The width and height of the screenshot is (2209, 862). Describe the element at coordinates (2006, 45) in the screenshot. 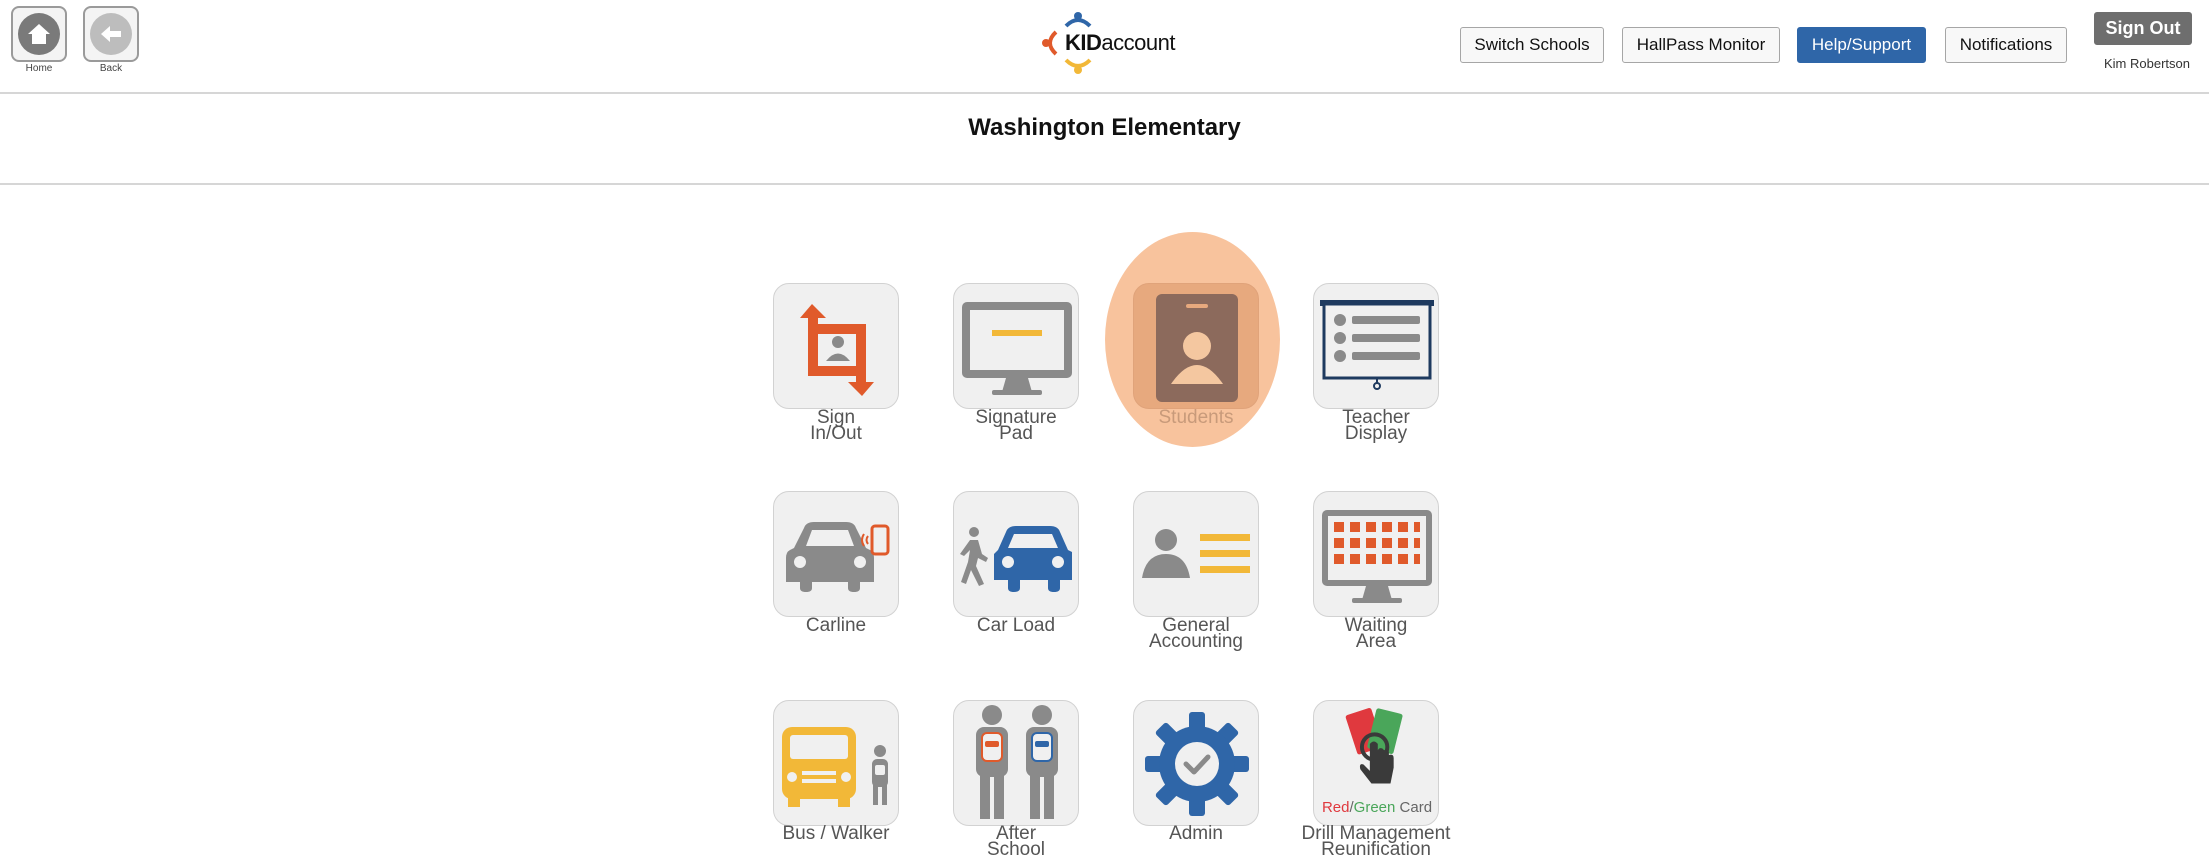

I see `notifications-button: Notifications` at that location.